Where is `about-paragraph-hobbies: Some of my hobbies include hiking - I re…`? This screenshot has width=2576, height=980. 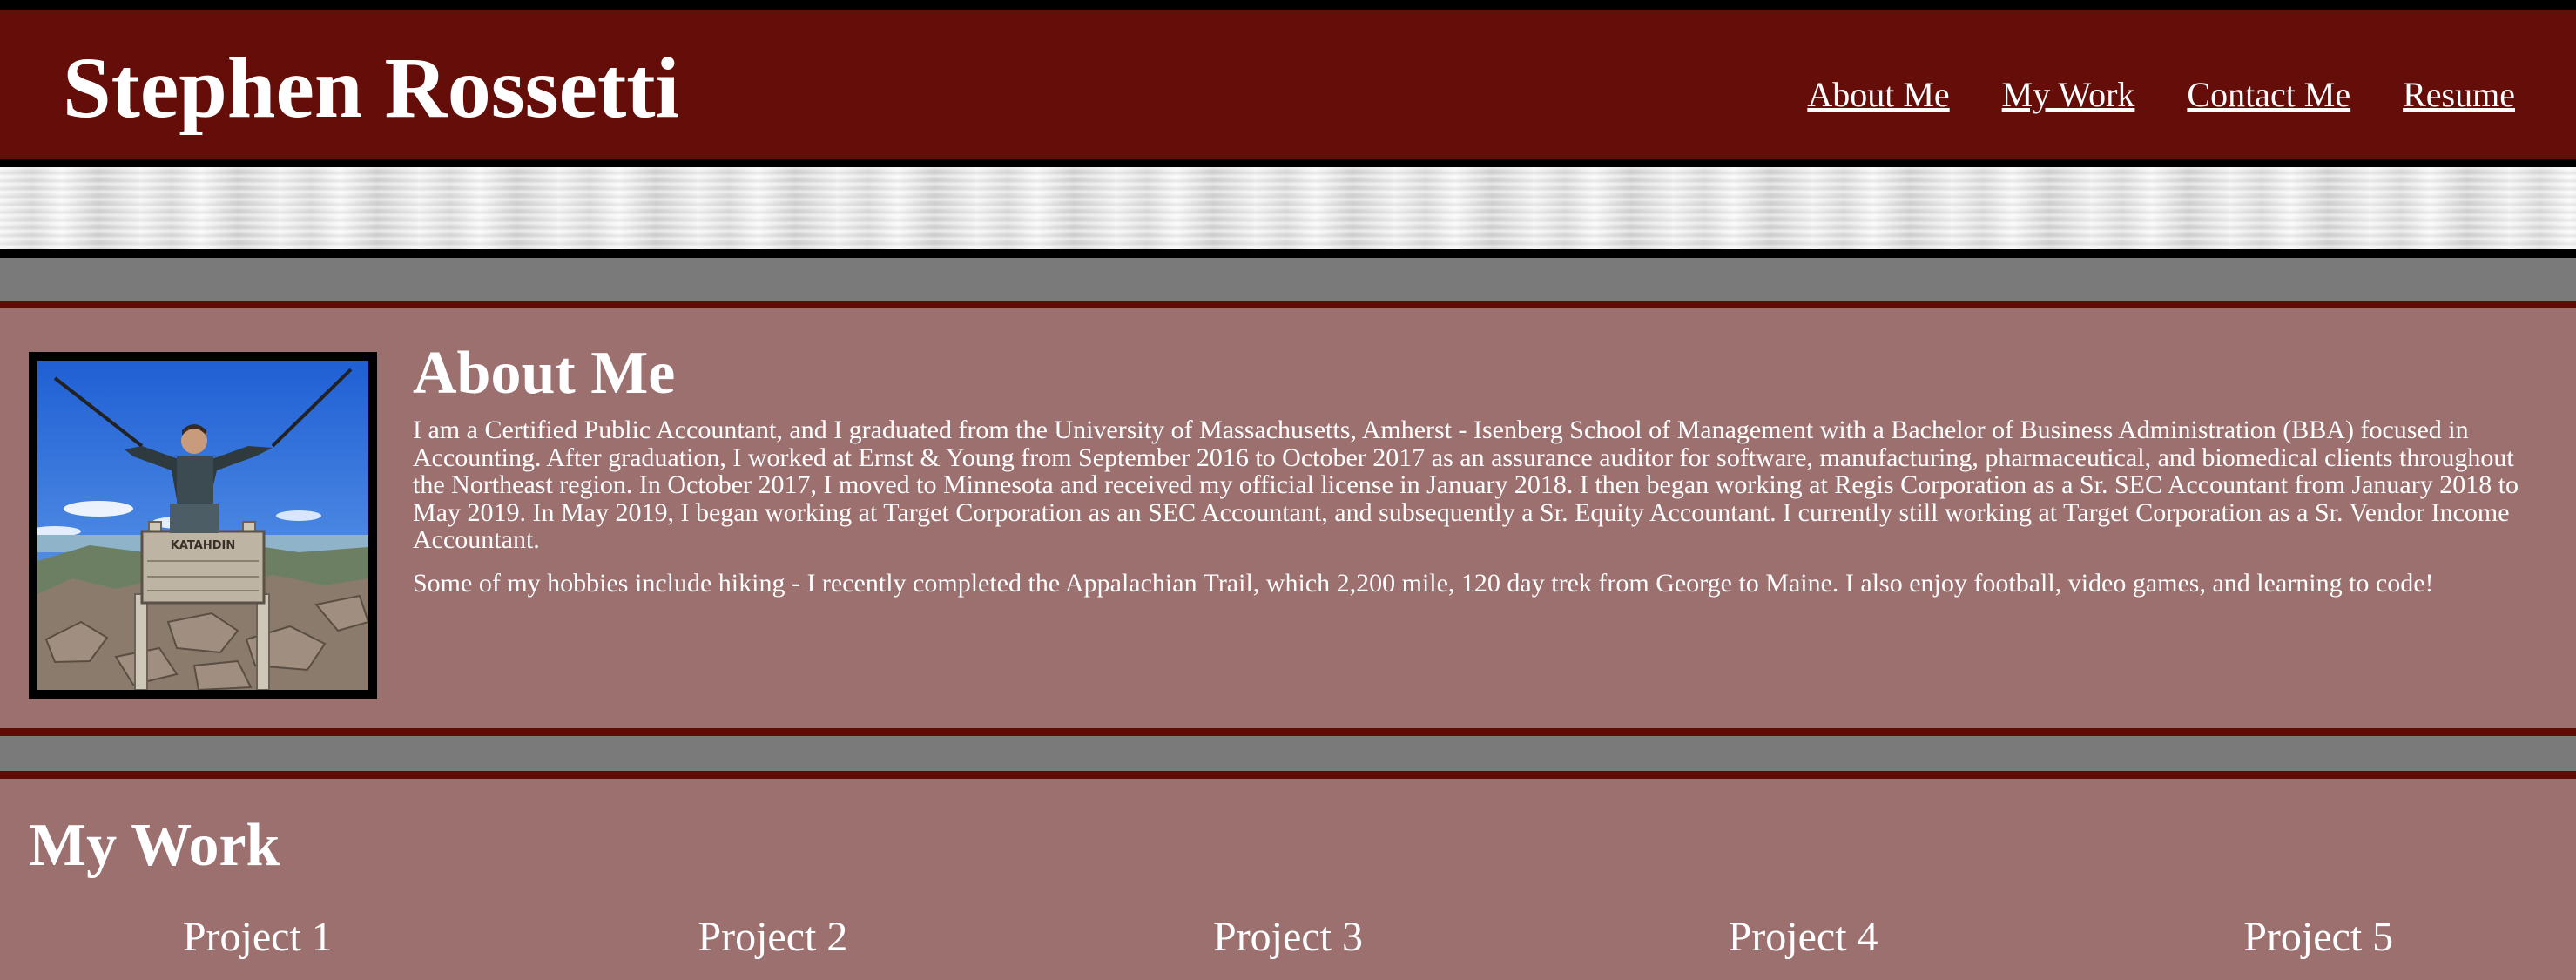 about-paragraph-hobbies: Some of my hobbies include hiking - I re… is located at coordinates (1423, 583).